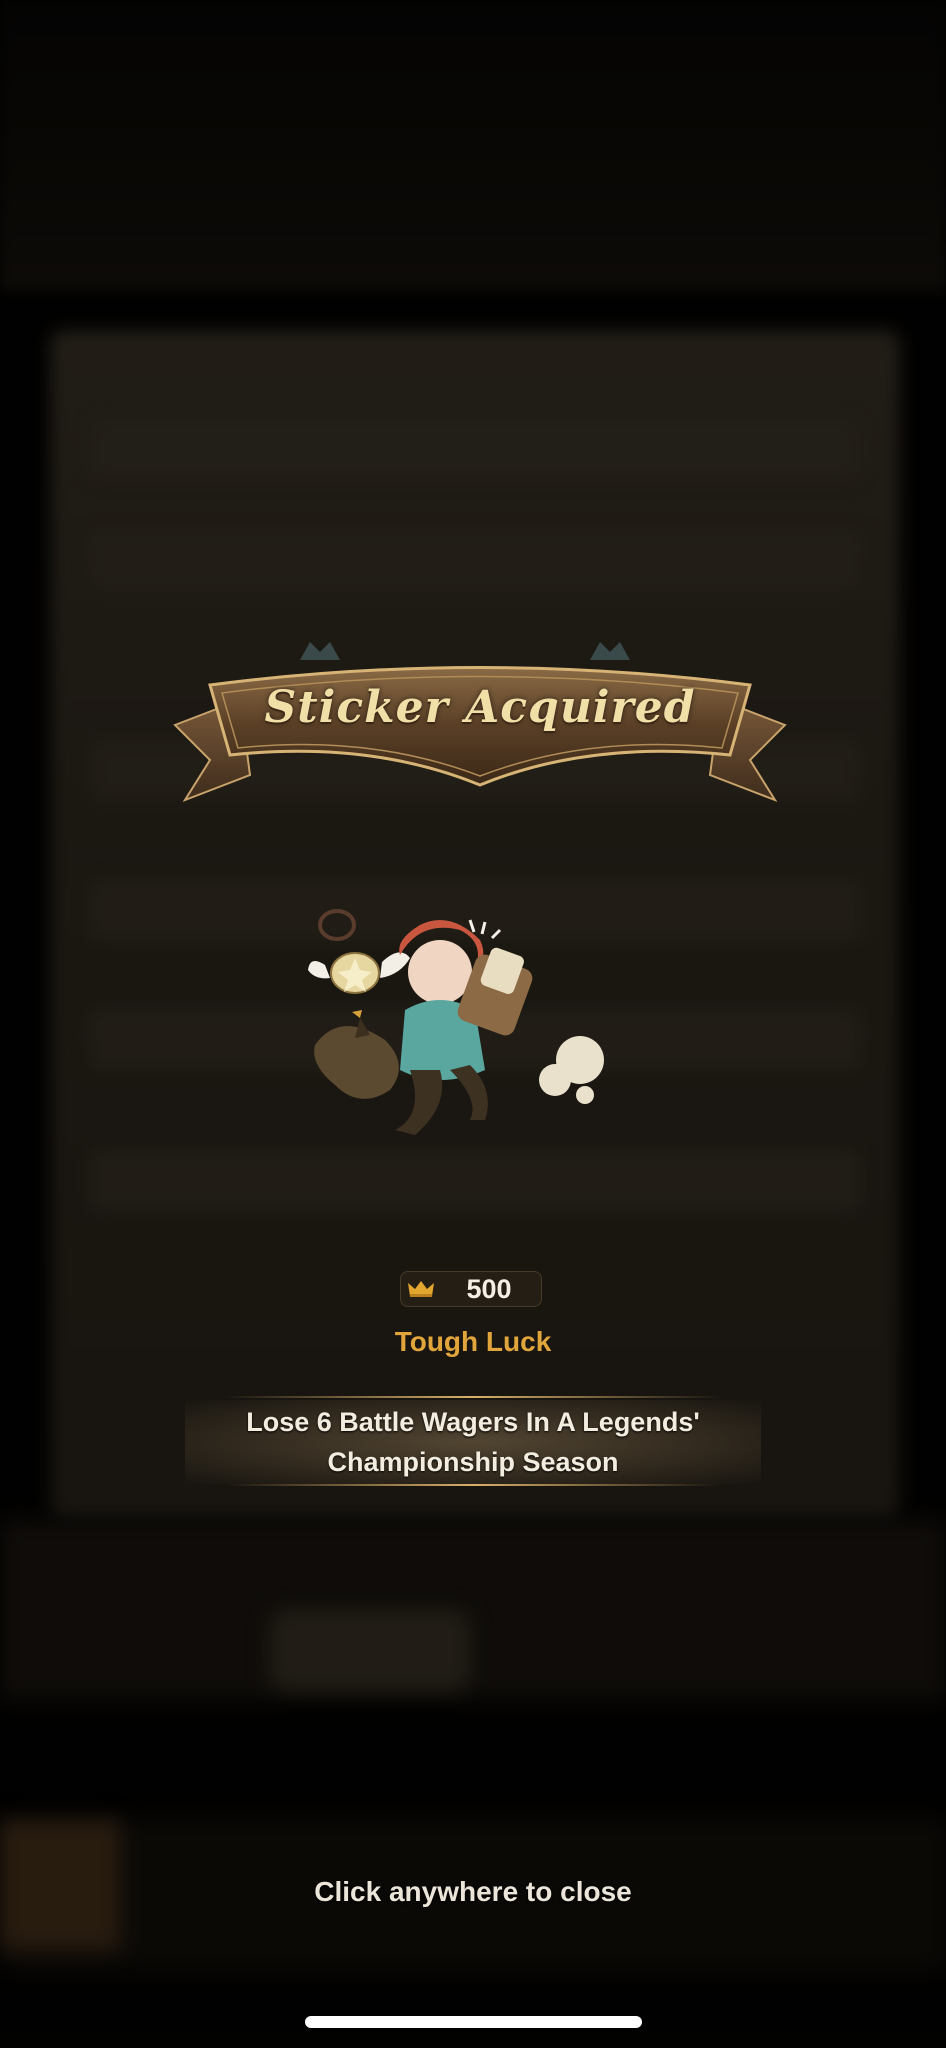  What do you see at coordinates (473, 1462) in the screenshot?
I see `description-line-2: Championship Season` at bounding box center [473, 1462].